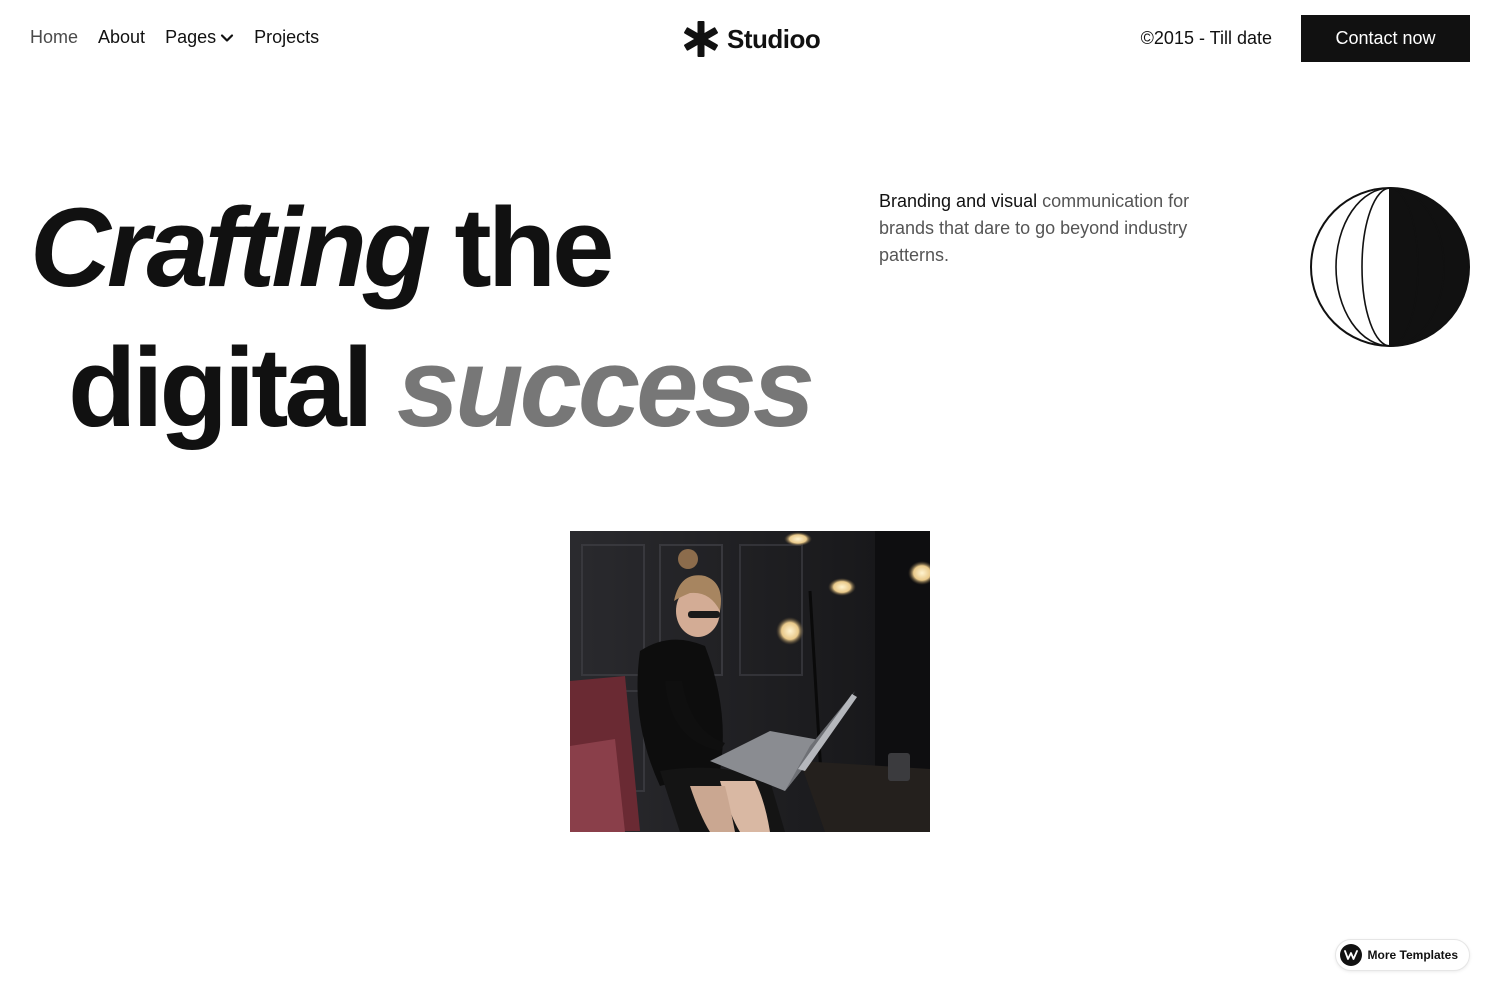 This screenshot has width=1500, height=1000. Describe the element at coordinates (774, 38) in the screenshot. I see `brand-name: Studioo` at that location.